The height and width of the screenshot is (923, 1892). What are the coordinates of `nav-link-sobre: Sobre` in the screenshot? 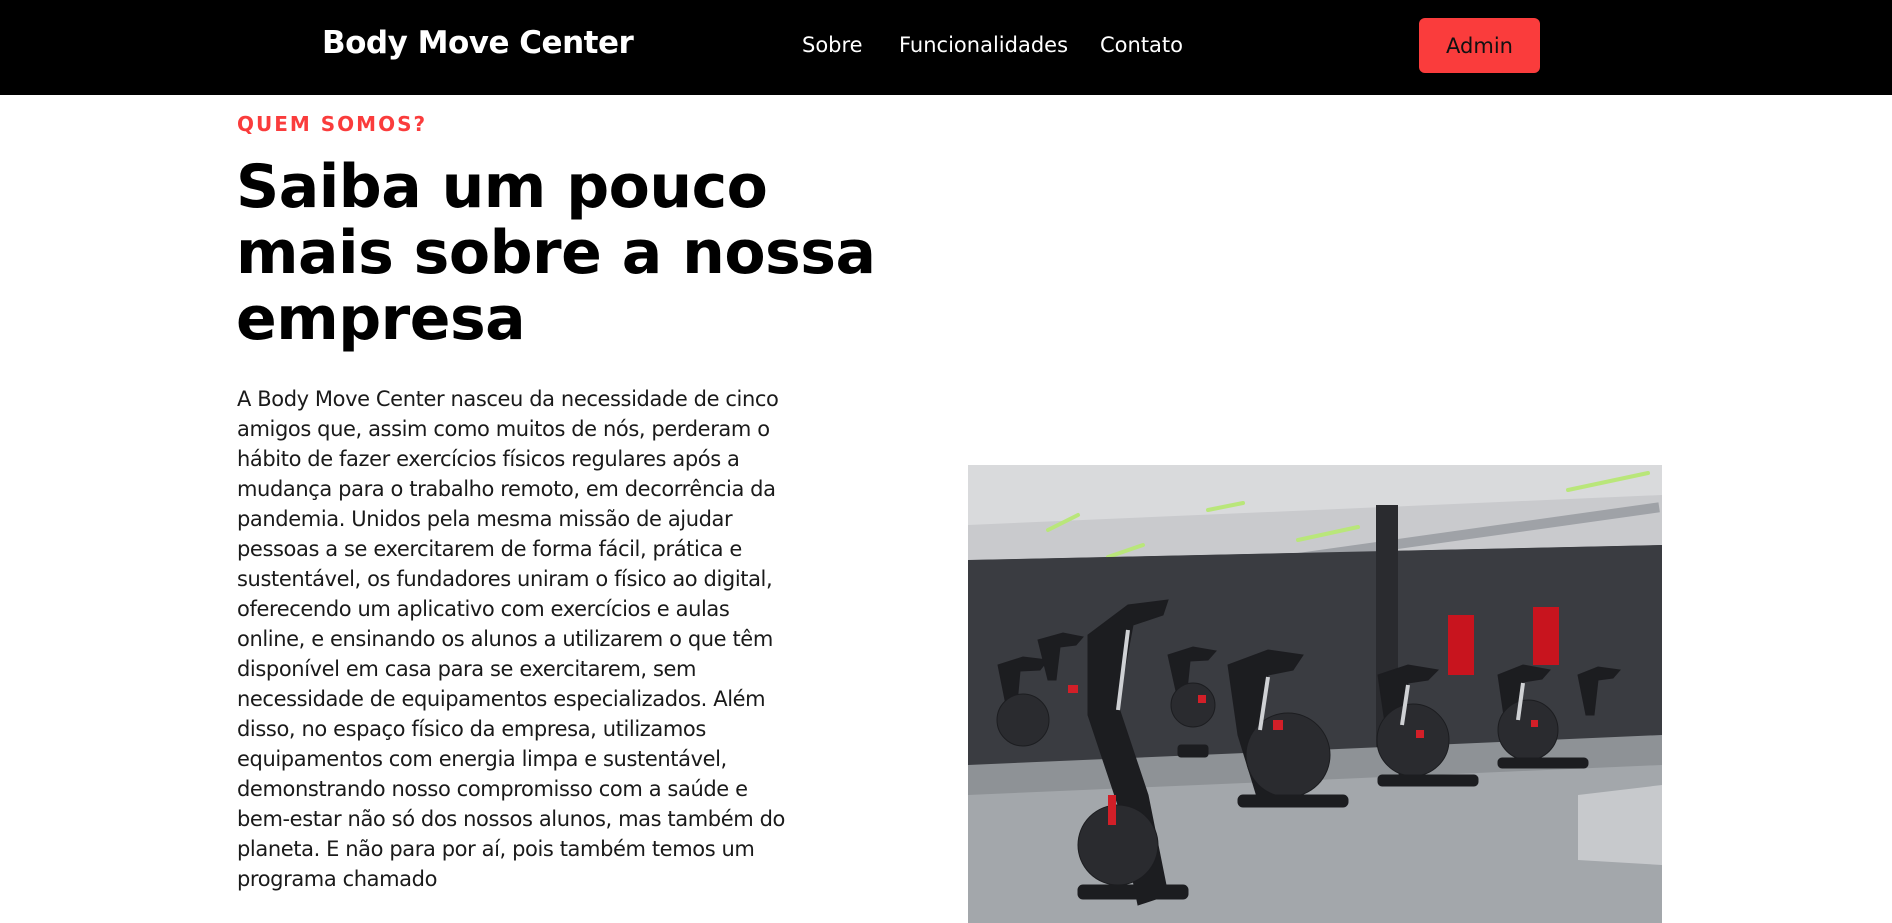 It's located at (832, 45).